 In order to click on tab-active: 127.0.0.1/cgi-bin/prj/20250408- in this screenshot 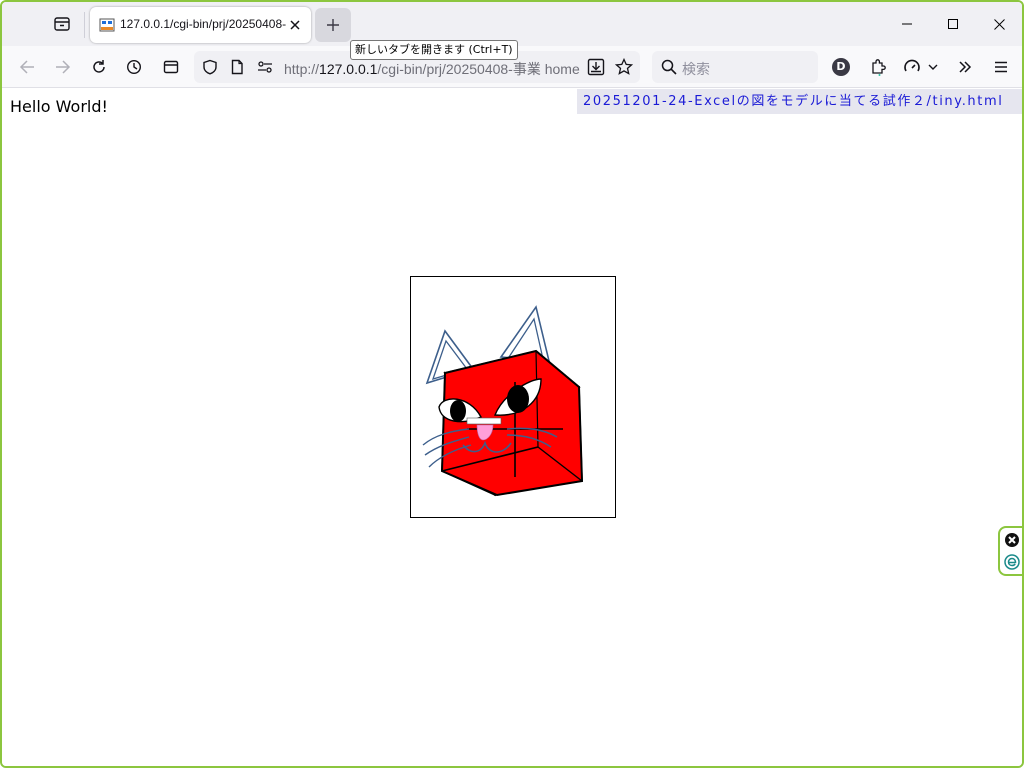, I will do `click(200, 25)`.